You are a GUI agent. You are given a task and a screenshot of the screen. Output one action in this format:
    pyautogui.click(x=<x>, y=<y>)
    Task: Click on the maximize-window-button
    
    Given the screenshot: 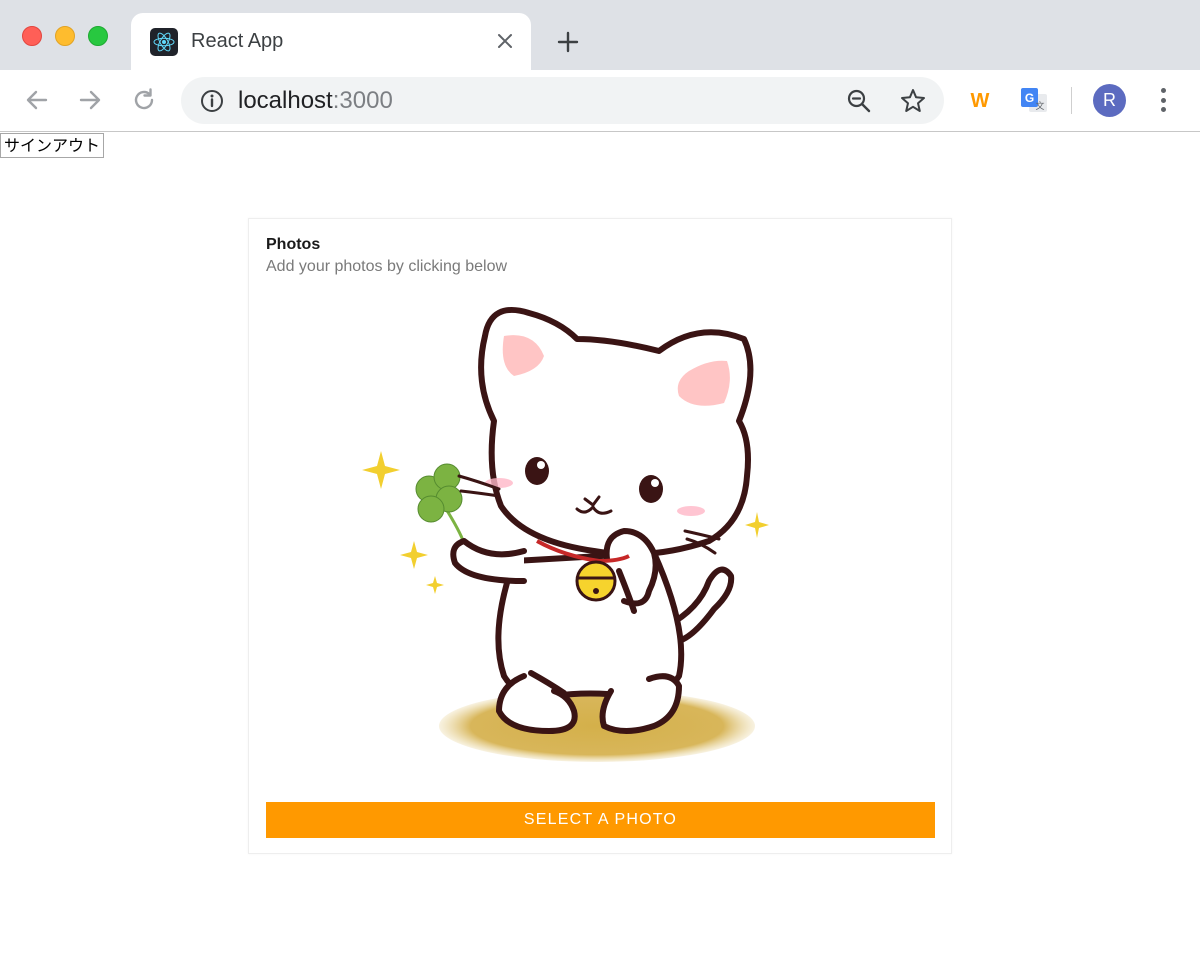 What is the action you would take?
    pyautogui.click(x=98, y=36)
    